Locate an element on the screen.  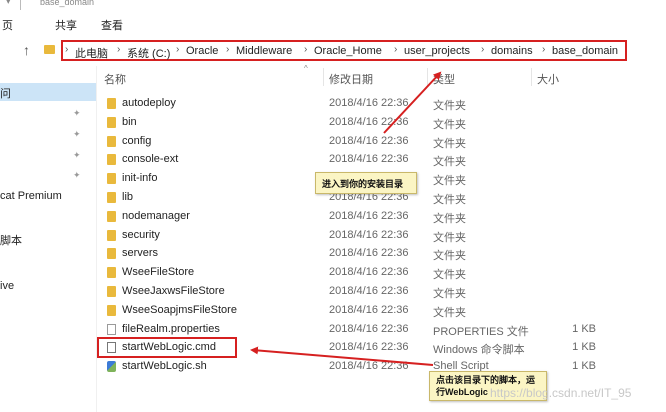
file-row: bin 2018/4/16 22:36 文件夹 is located at coordinates (381, 122).